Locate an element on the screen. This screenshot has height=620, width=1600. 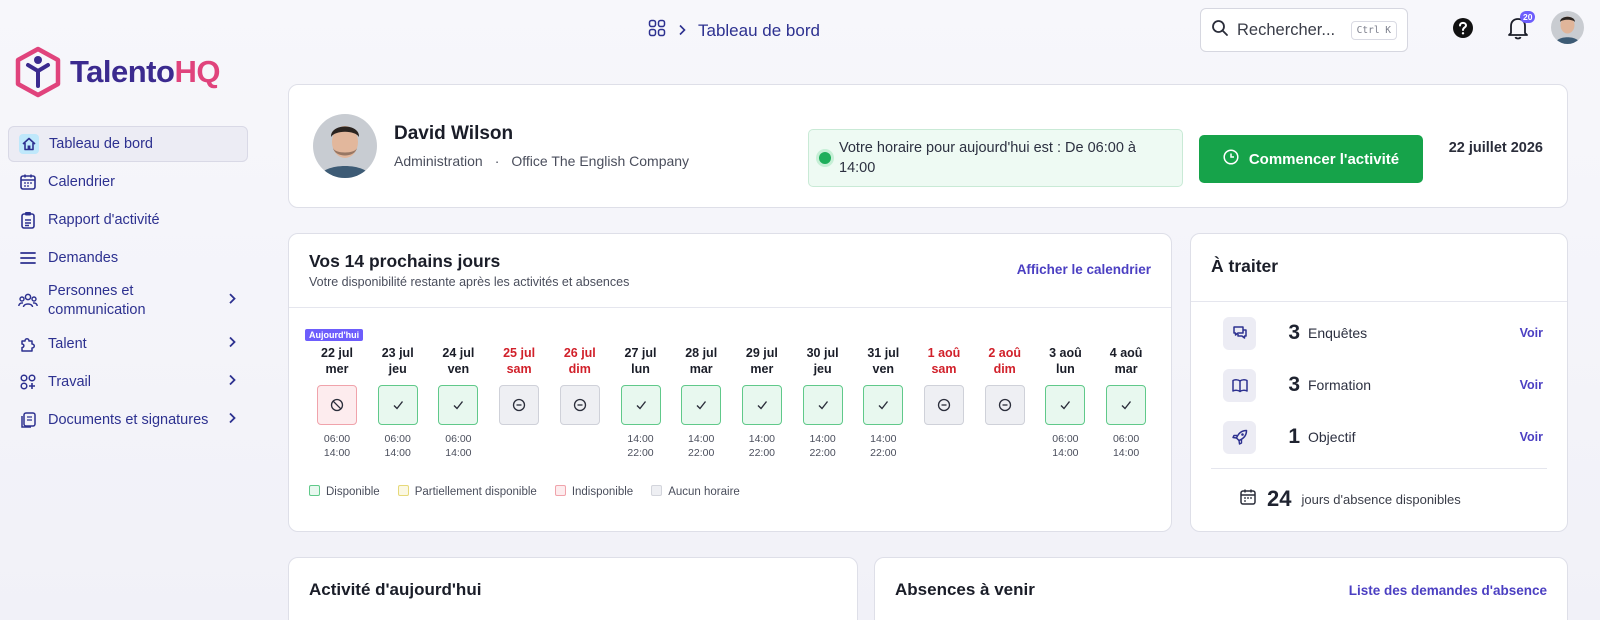
day-label: 28 jul mar is located at coordinates (701, 361).